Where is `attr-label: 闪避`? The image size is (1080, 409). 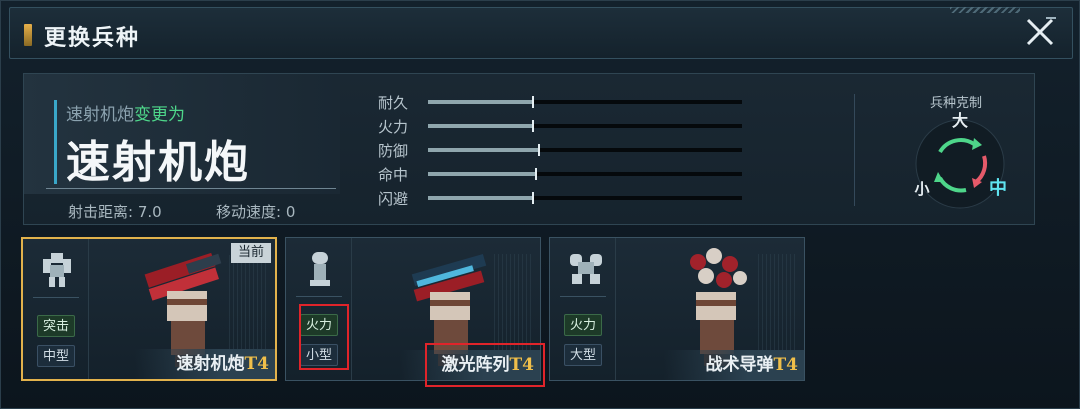
attr-label: 闪避 is located at coordinates (393, 199).